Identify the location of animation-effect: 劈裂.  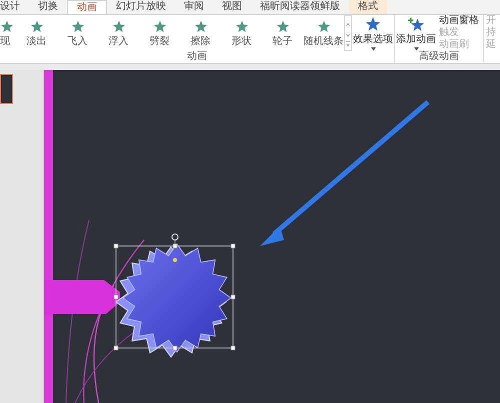
(159, 33).